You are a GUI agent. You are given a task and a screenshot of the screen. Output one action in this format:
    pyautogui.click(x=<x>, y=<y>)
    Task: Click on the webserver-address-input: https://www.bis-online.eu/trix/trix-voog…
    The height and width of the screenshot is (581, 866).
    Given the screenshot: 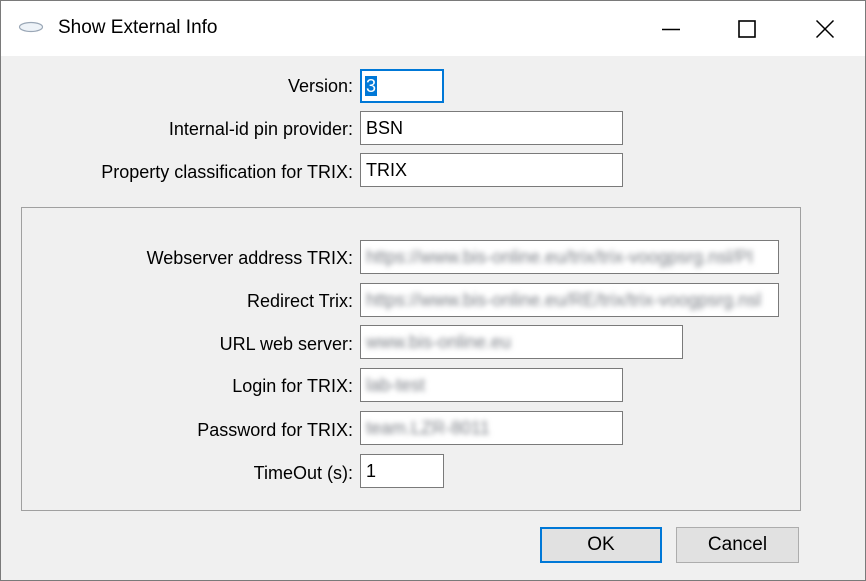 What is the action you would take?
    pyautogui.click(x=569, y=257)
    